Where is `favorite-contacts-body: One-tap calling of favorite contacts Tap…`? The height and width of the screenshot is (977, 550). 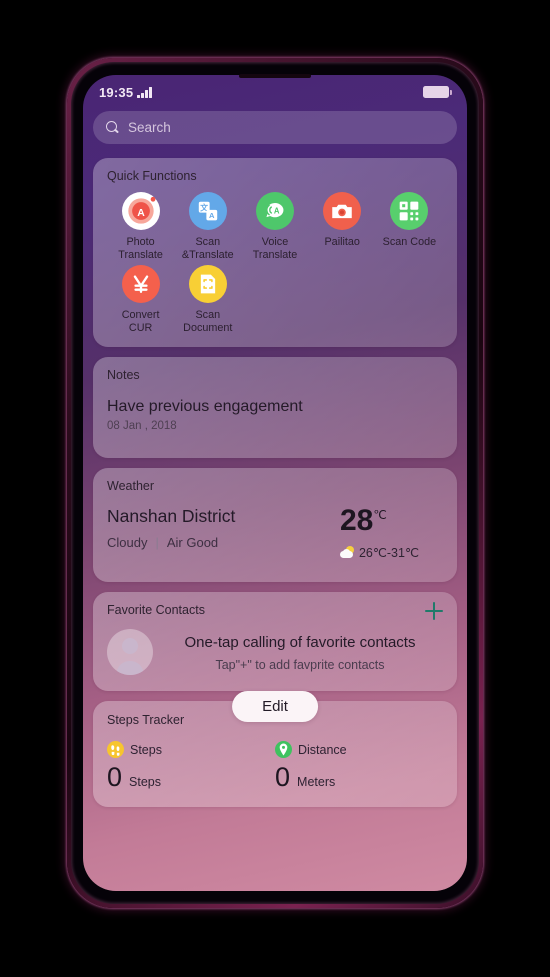
favorite-contacts-body: One-tap calling of favorite contacts Tap… is located at coordinates (275, 652).